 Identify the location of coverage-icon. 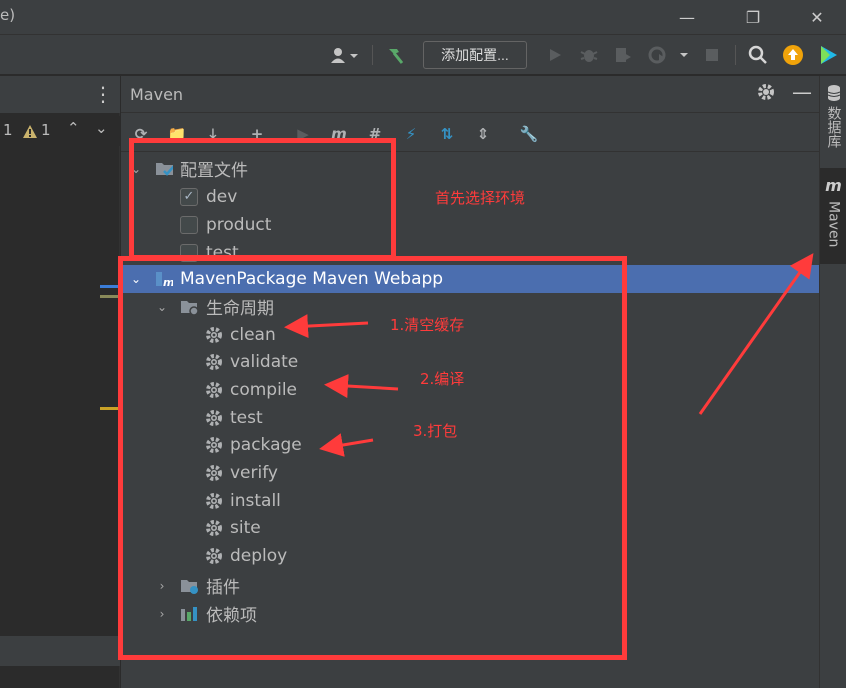
(623, 55).